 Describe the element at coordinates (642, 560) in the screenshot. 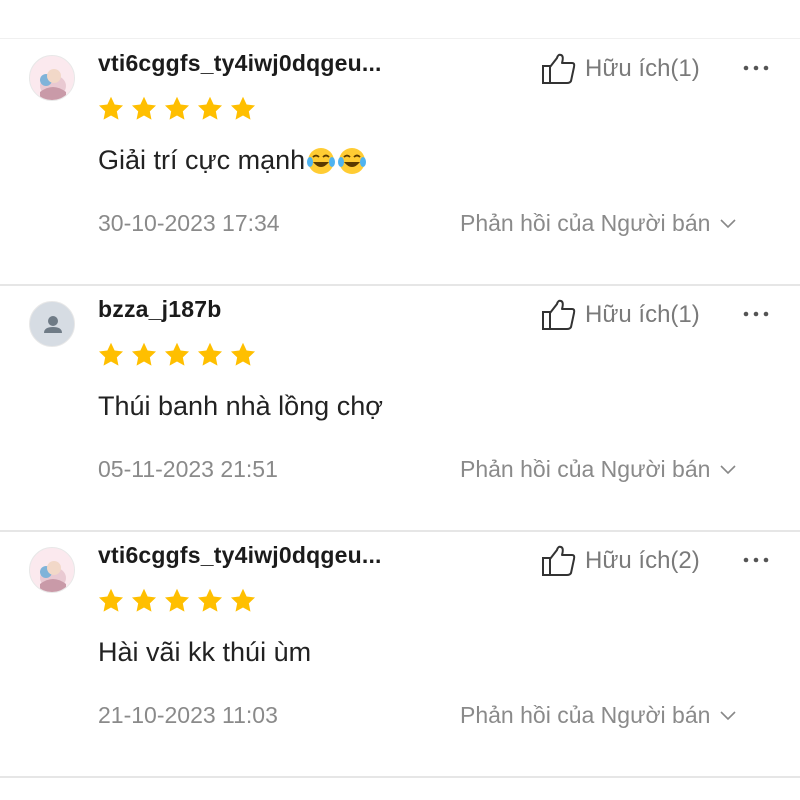

I see `helpful-label: Hữu ích(2)` at that location.